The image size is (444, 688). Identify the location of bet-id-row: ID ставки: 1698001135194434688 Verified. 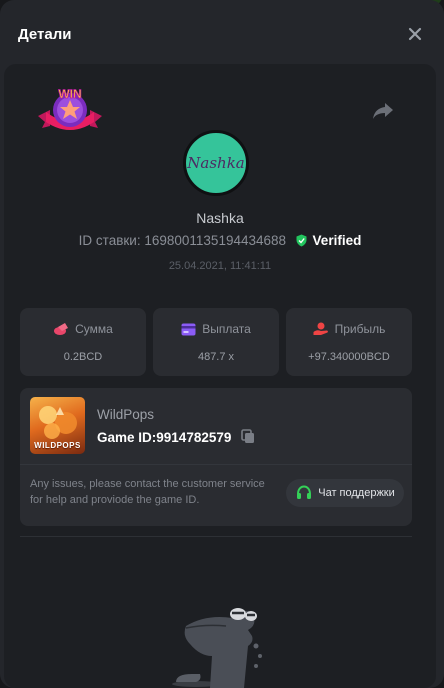
(220, 240).